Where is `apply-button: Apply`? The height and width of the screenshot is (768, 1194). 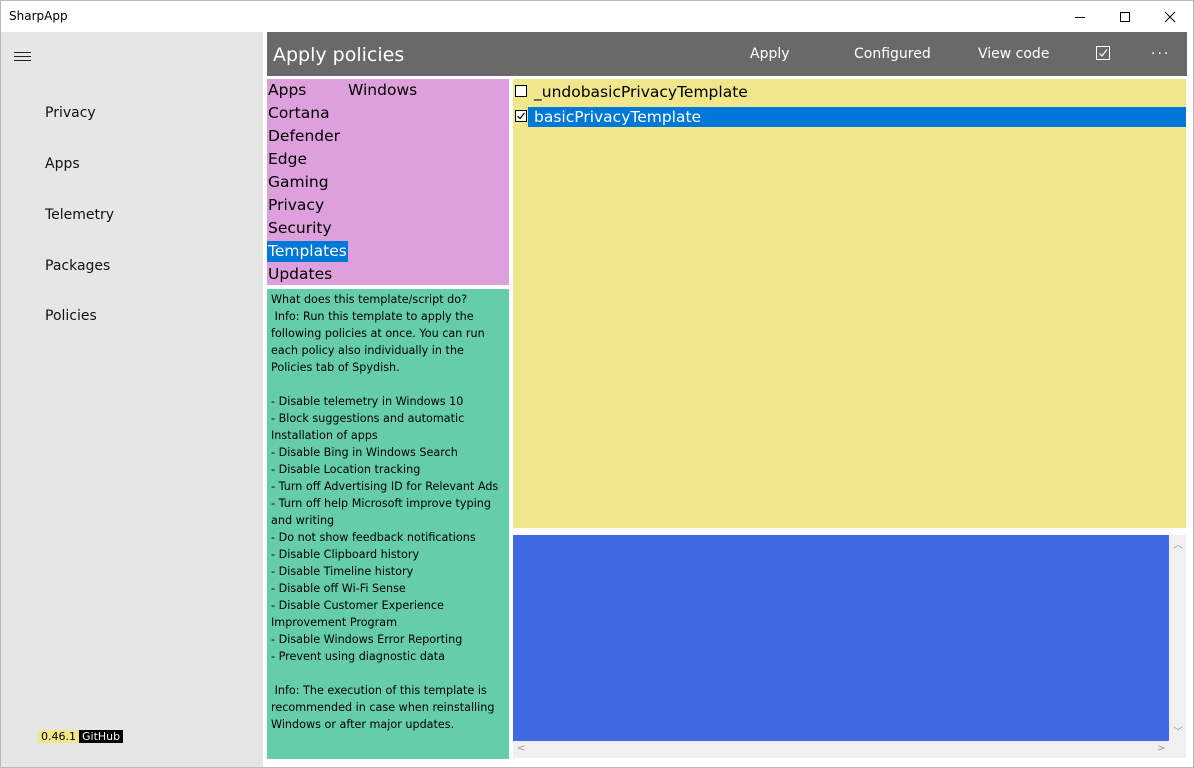
apply-button: Apply is located at coordinates (770, 54).